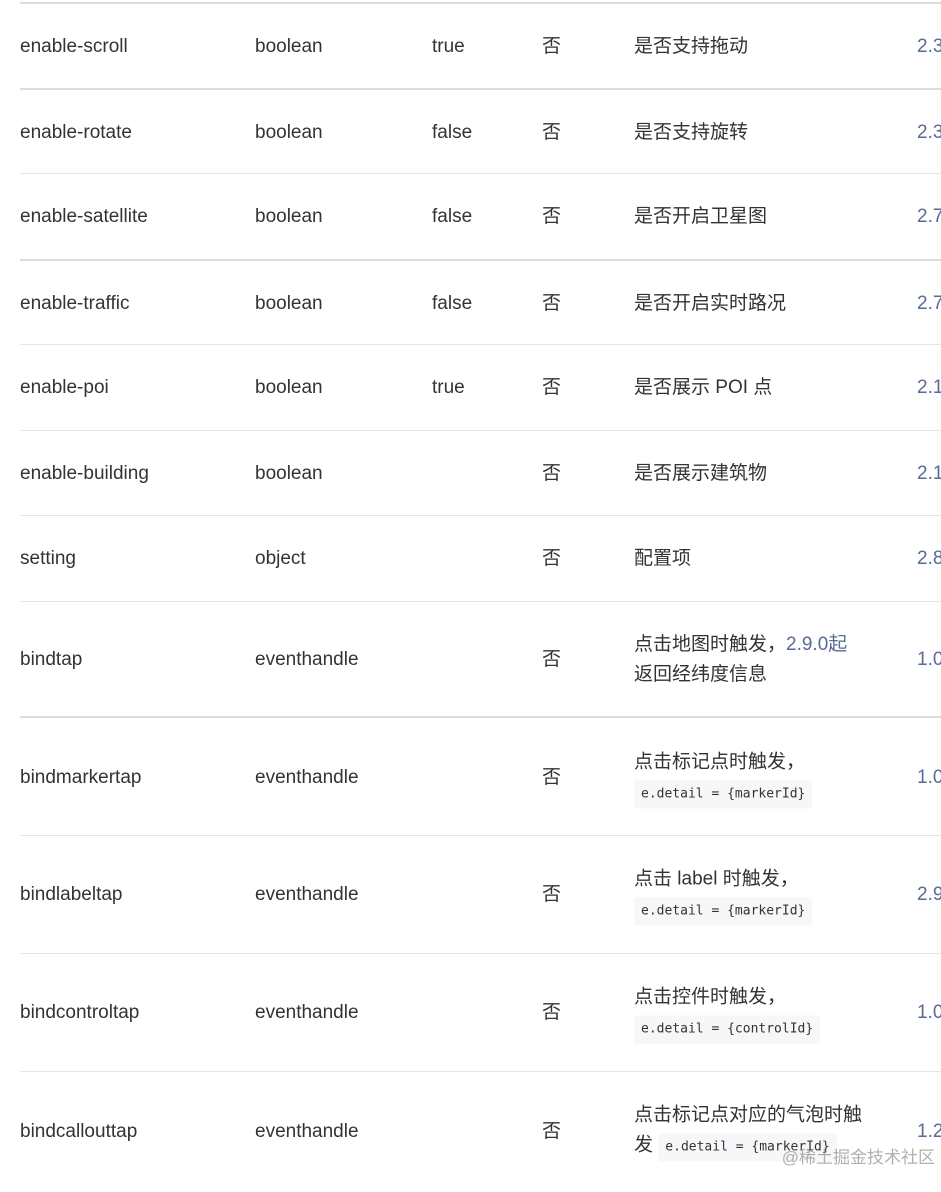 The width and height of the screenshot is (941, 1192). What do you see at coordinates (710, 644) in the screenshot?
I see `desc-text: 点击地图时触发，` at bounding box center [710, 644].